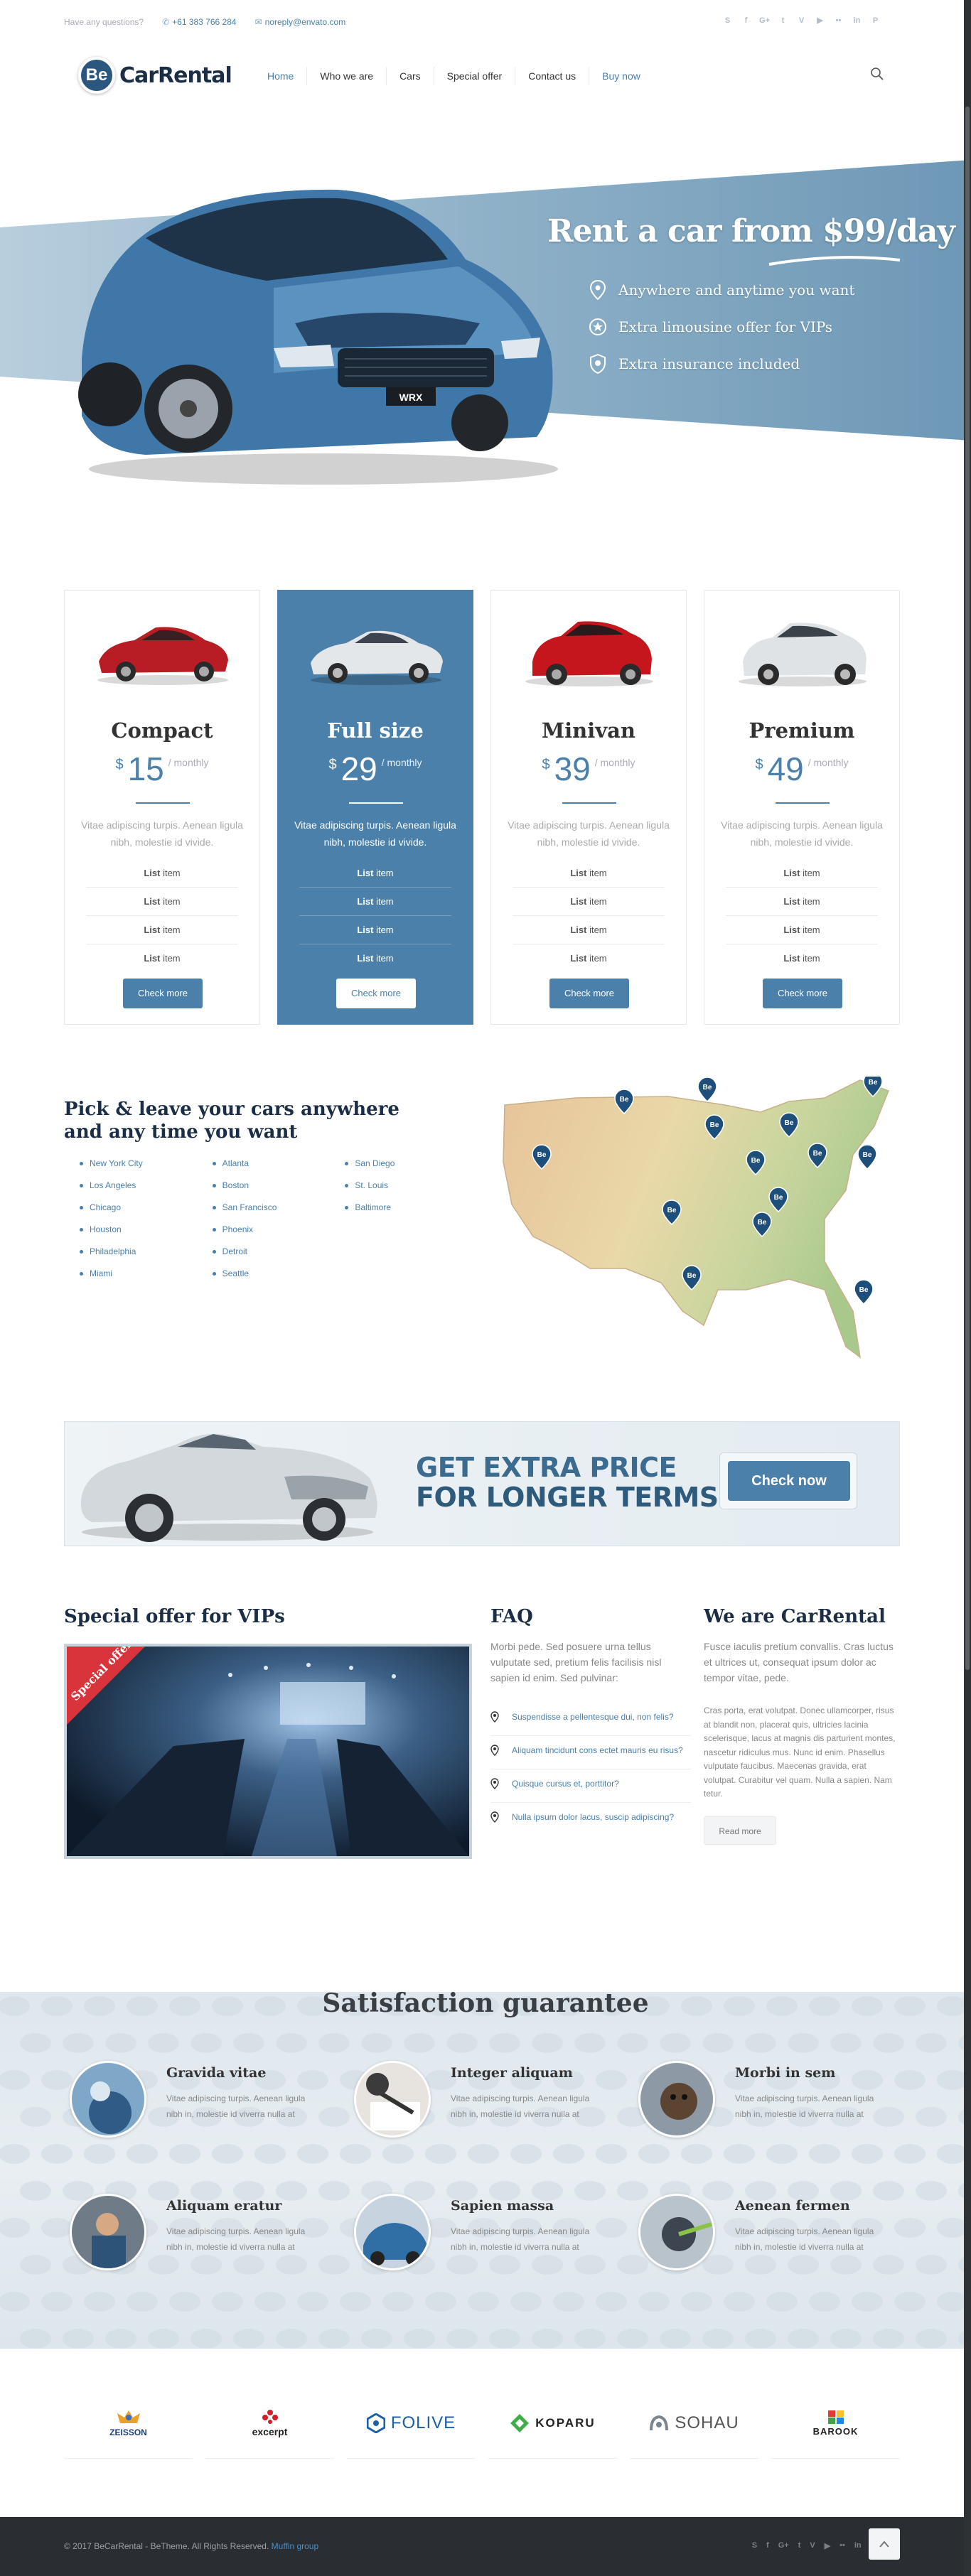 Image resolution: width=971 pixels, height=2576 pixels. I want to click on koparu-logo-icon, so click(520, 2422).